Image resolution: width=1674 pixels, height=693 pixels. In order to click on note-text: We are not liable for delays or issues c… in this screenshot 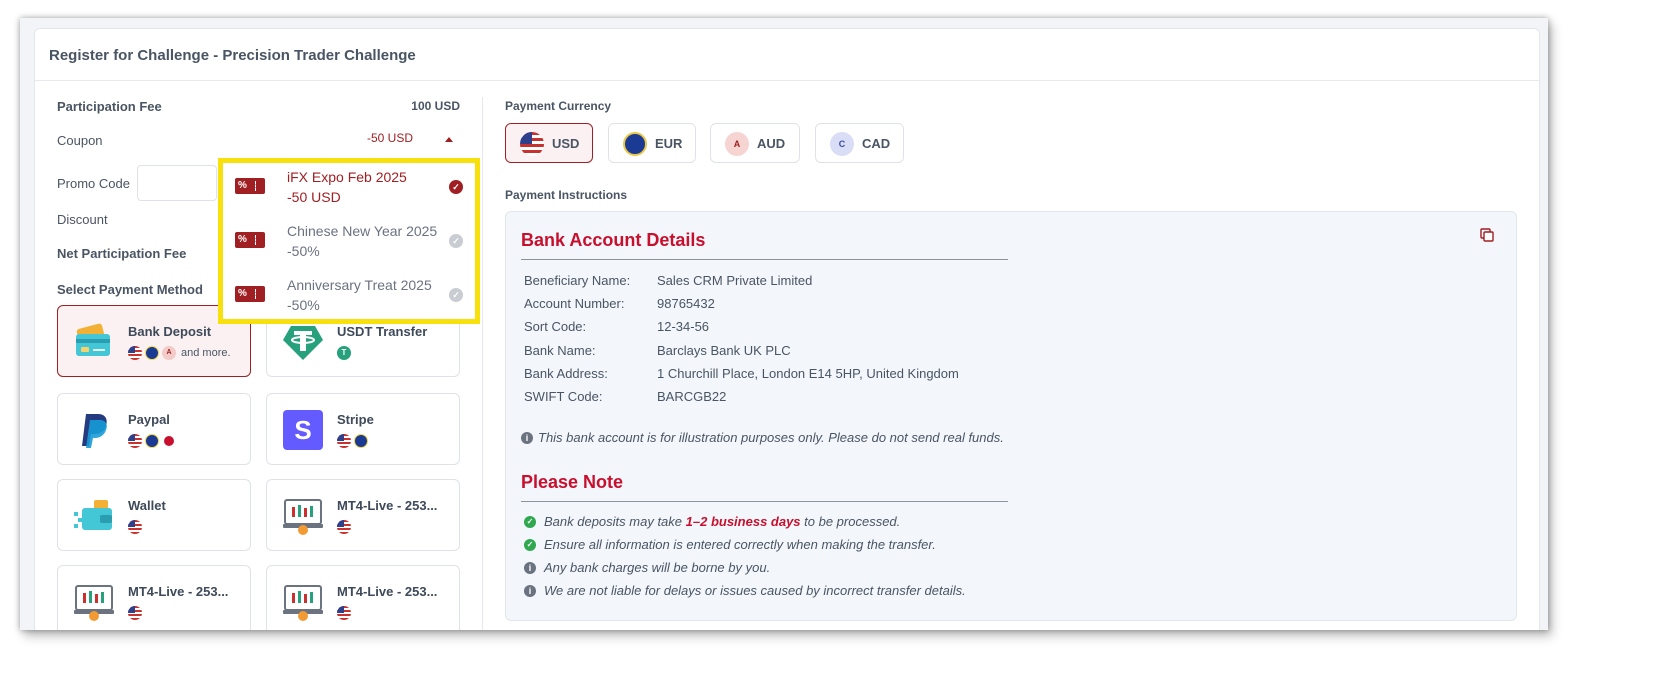, I will do `click(755, 590)`.